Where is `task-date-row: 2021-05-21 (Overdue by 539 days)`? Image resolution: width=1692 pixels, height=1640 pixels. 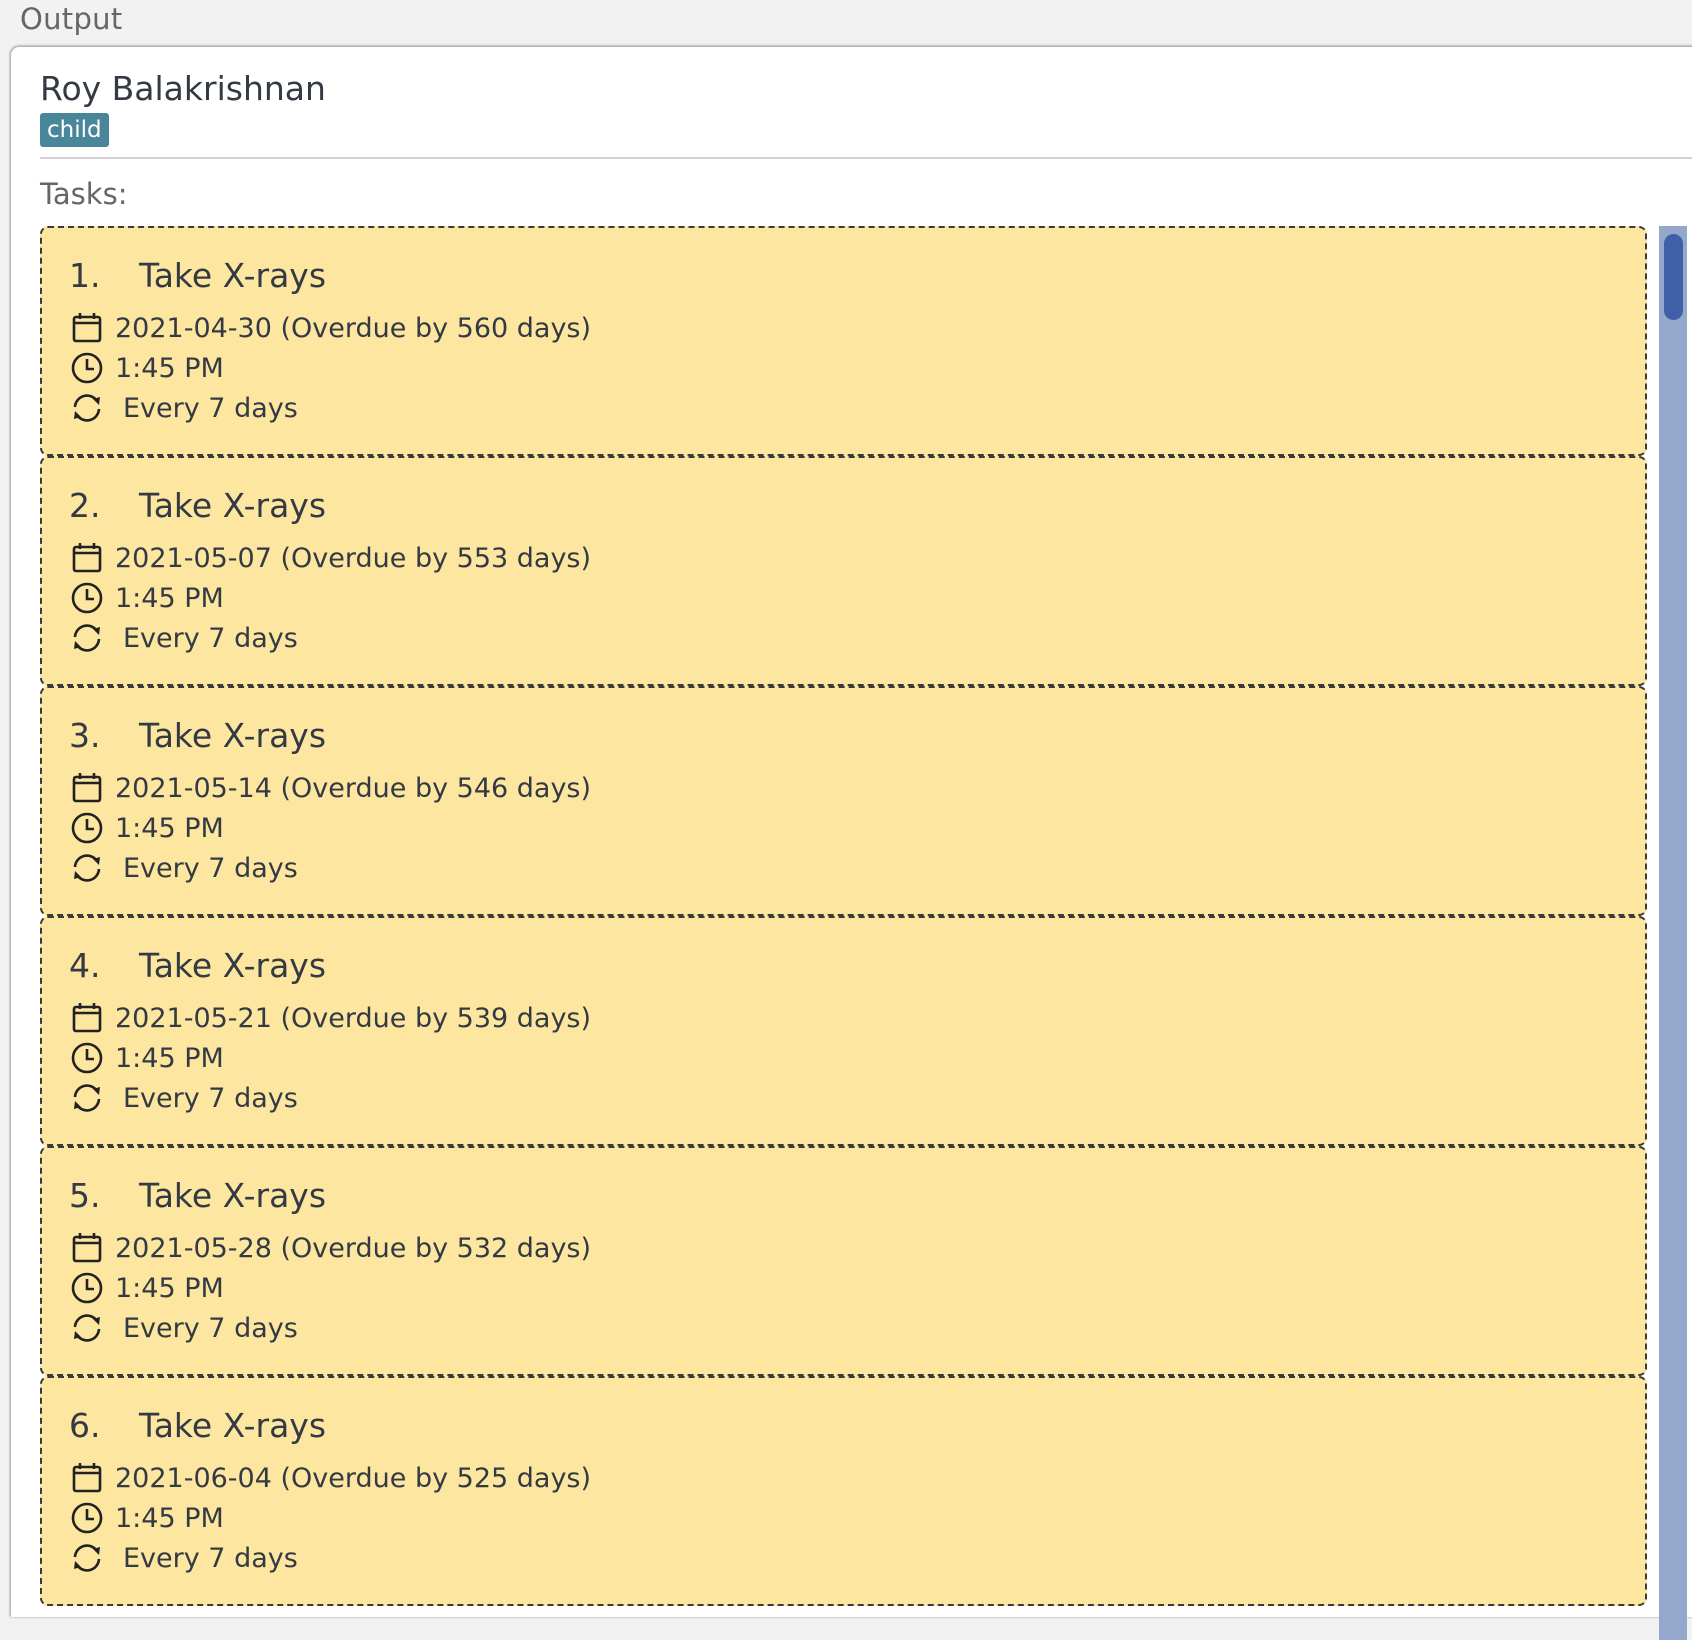 task-date-row: 2021-05-21 (Overdue by 539 days) is located at coordinates (330, 1018).